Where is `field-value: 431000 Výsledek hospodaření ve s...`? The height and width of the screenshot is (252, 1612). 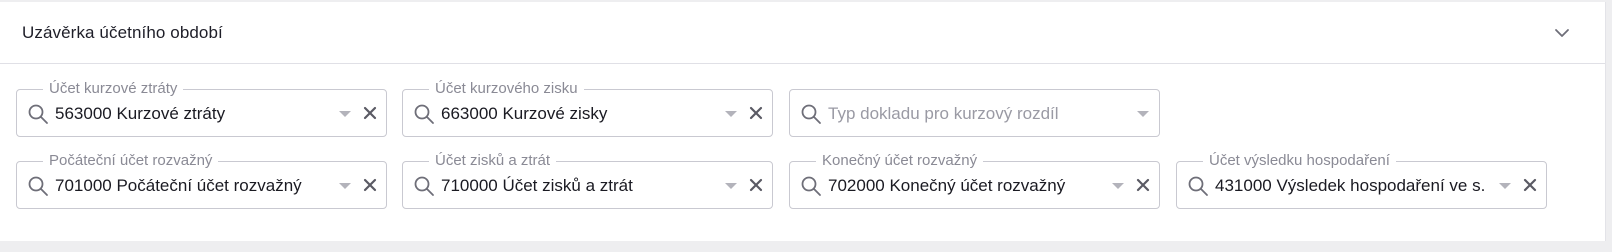
field-value: 431000 Výsledek hospodaření ve s... is located at coordinates (1350, 186).